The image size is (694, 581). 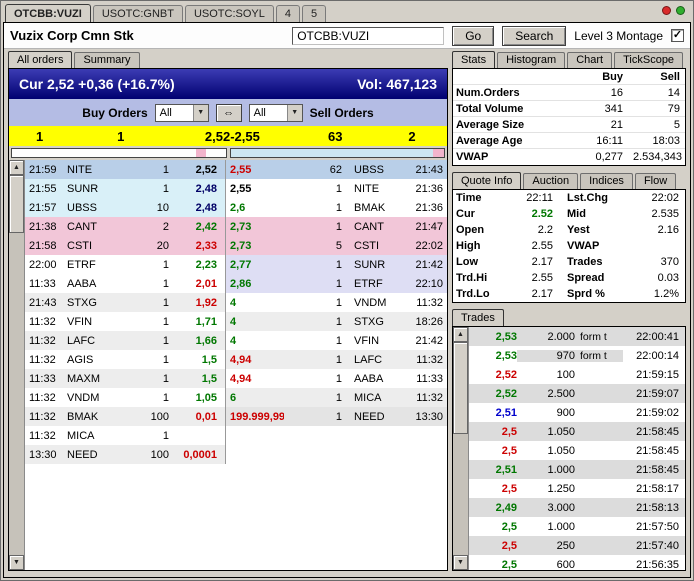 I want to click on bid-mmid: NEED, so click(x=82, y=454).